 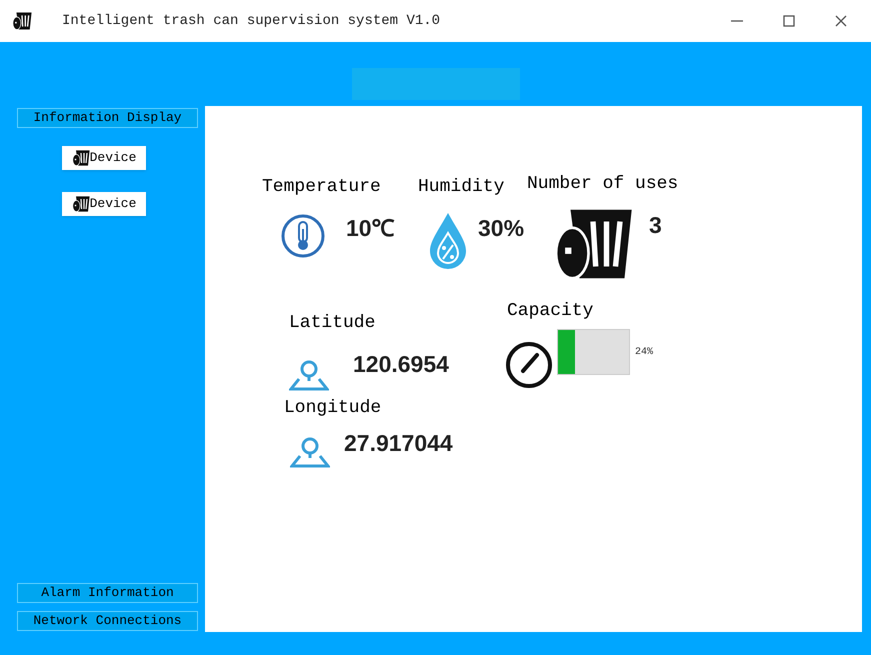 I want to click on location-label: Longitude, so click(x=333, y=408).